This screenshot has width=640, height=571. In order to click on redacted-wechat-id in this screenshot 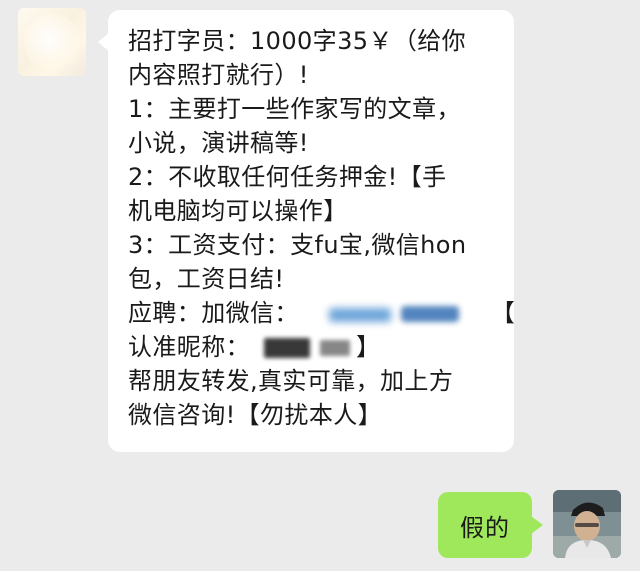, I will do `click(398, 314)`.